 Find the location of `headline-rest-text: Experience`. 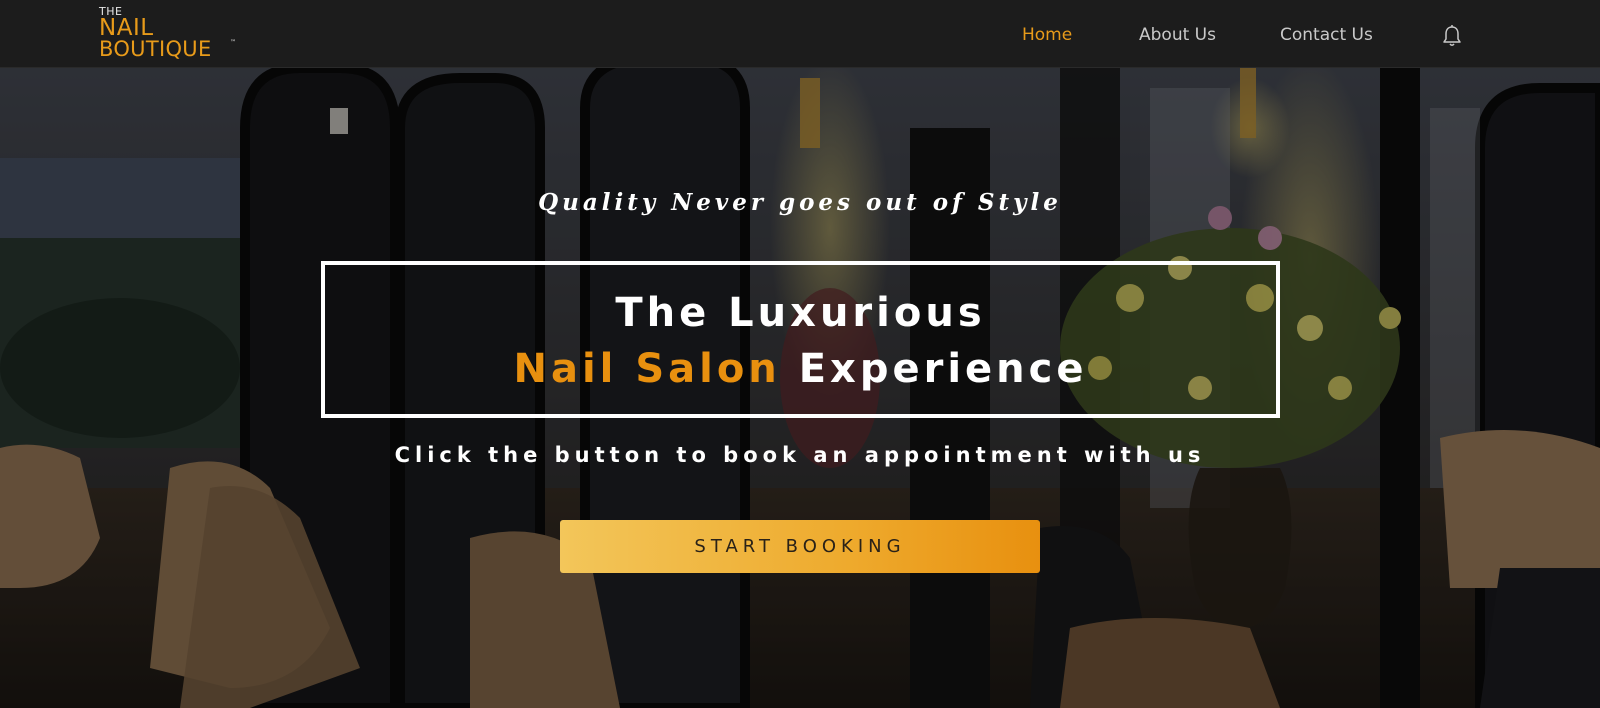

headline-rest-text: Experience is located at coordinates (934, 369).